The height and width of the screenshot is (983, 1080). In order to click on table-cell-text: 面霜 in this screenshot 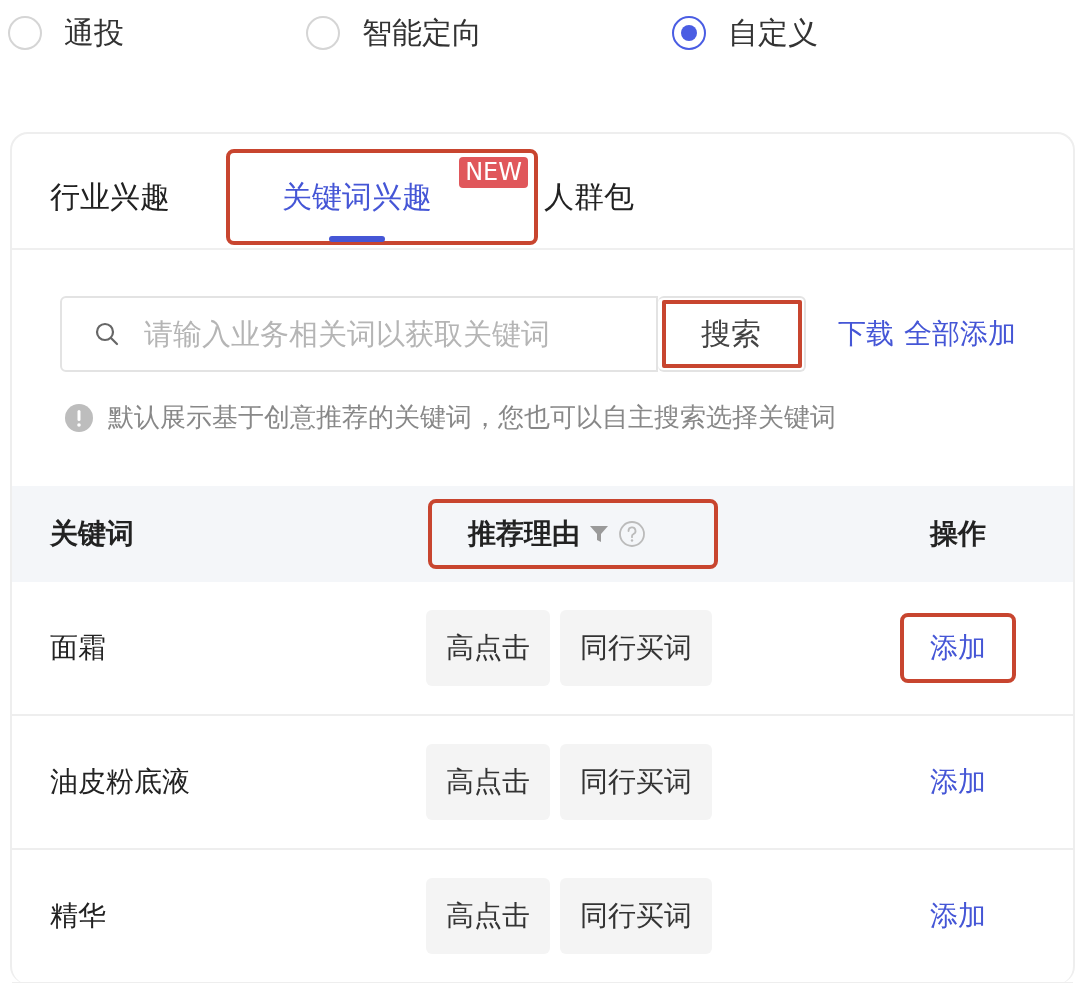, I will do `click(78, 648)`.